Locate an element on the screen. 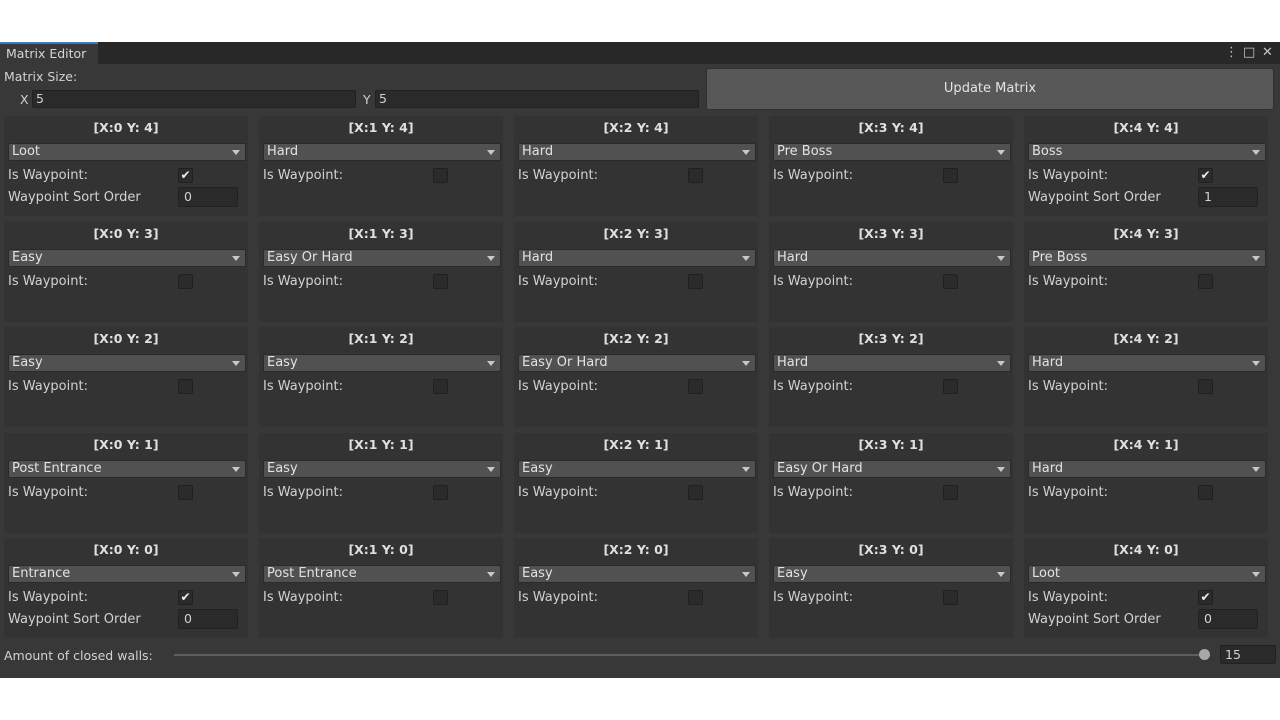 This screenshot has height=720, width=1280. room-coordinate-title: [X:4 Y: 0] is located at coordinates (1146, 550).